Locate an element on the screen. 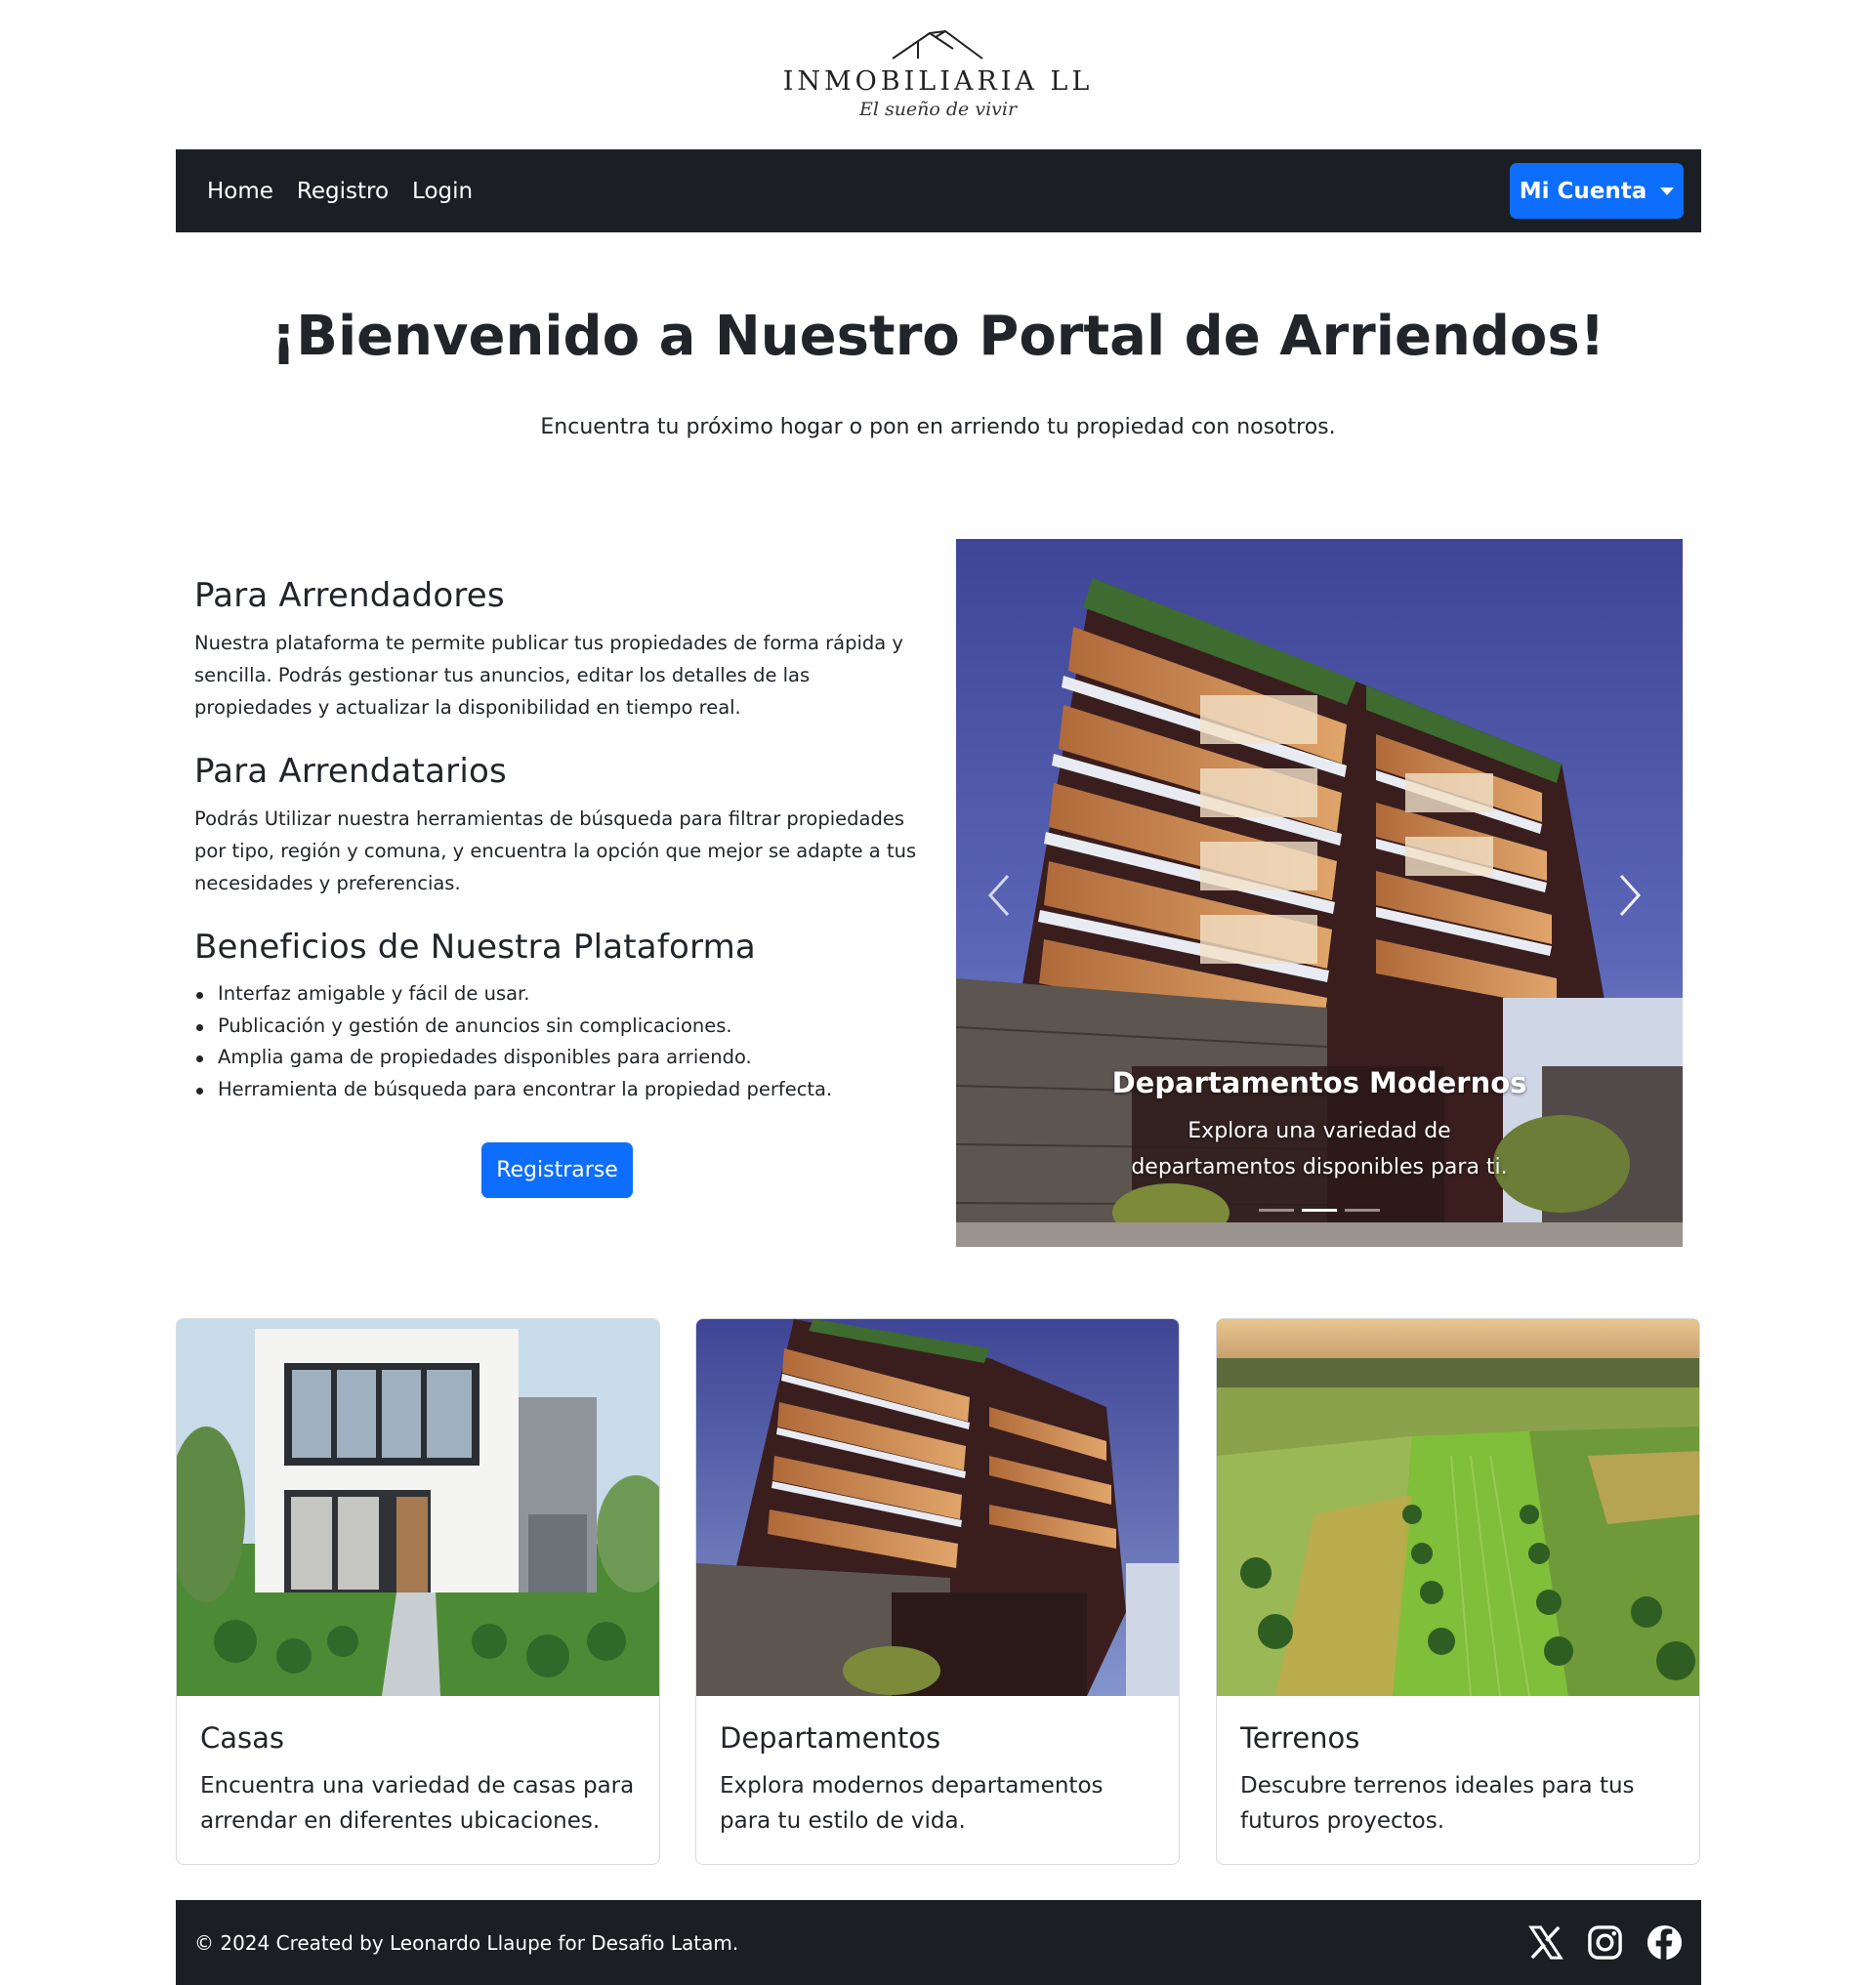  carousel-next-icon is located at coordinates (1629, 895).